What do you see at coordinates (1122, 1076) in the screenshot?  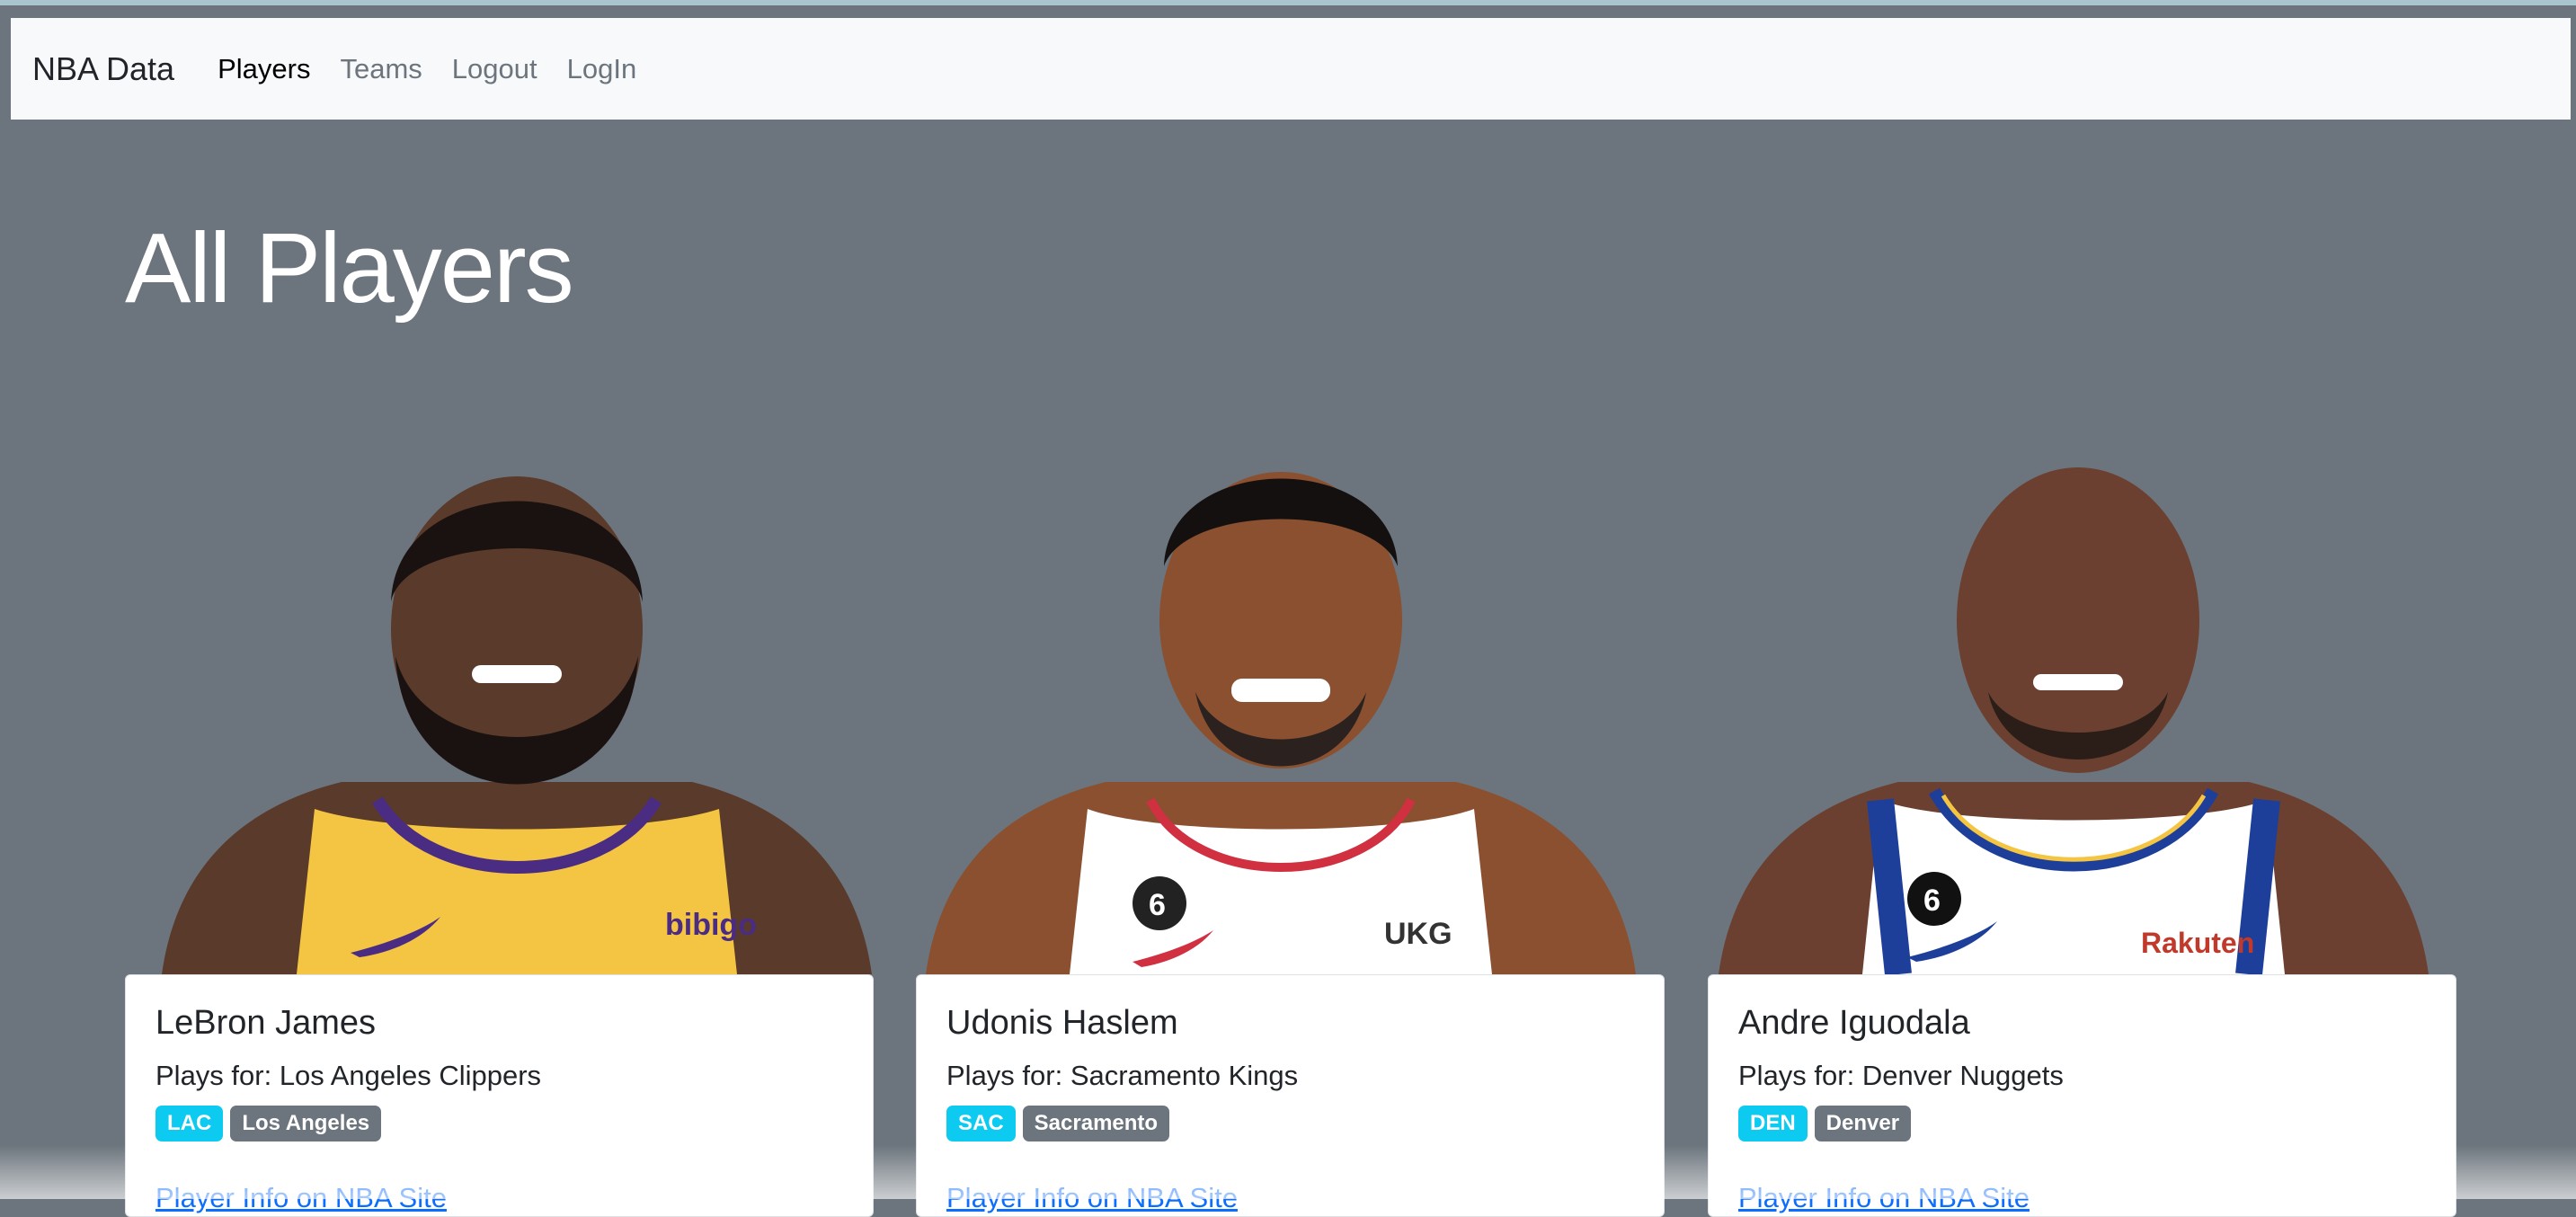 I see `player-team: Plays for: Sacramento Kings` at bounding box center [1122, 1076].